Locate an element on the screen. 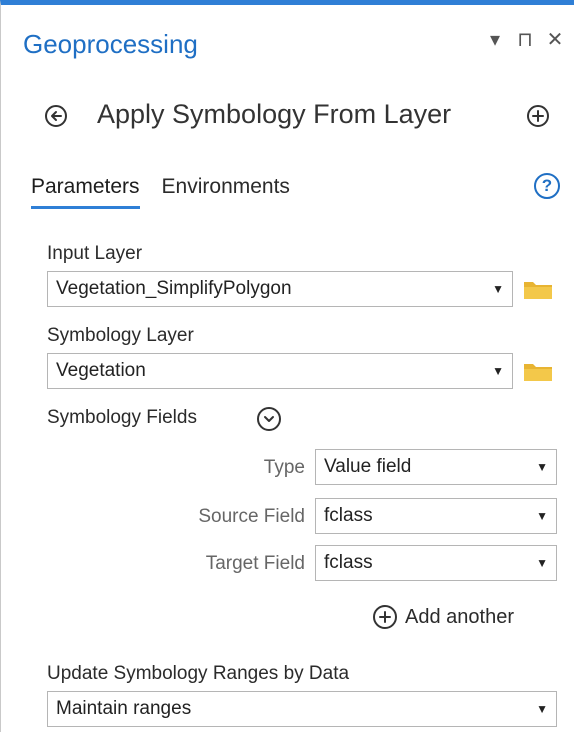 The height and width of the screenshot is (732, 574). input-layer-label: Input Layer is located at coordinates (95, 253).